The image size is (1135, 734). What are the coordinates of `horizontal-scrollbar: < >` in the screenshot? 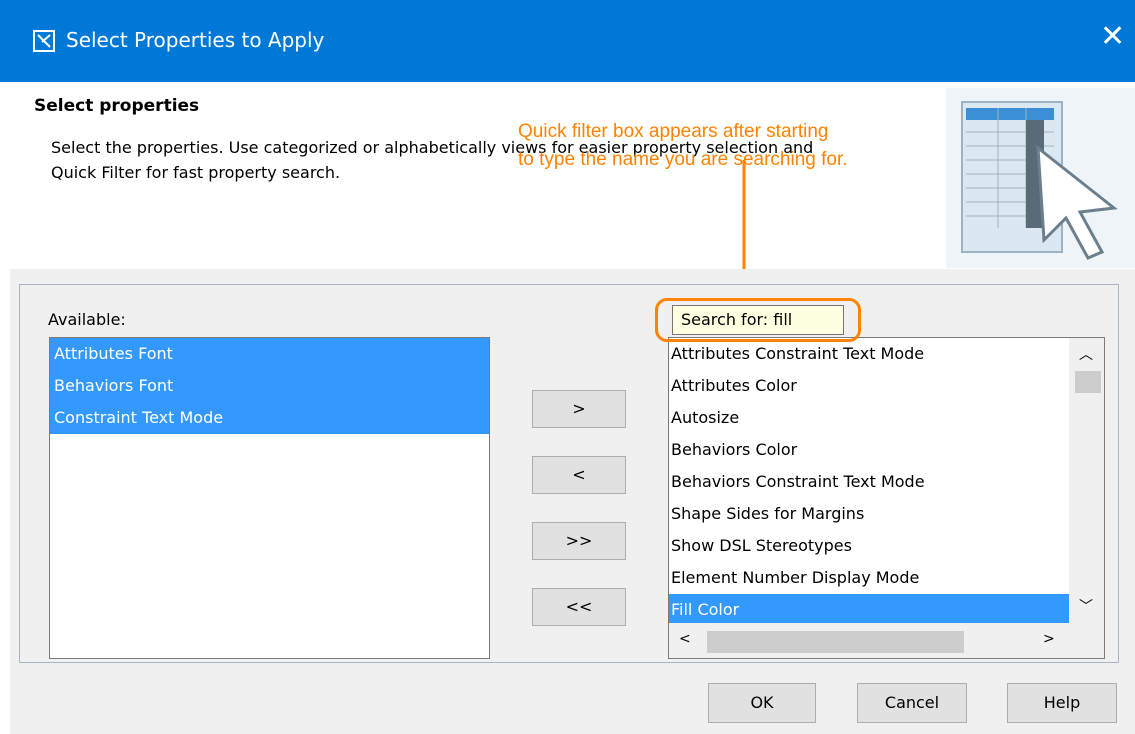 It's located at (869, 640).